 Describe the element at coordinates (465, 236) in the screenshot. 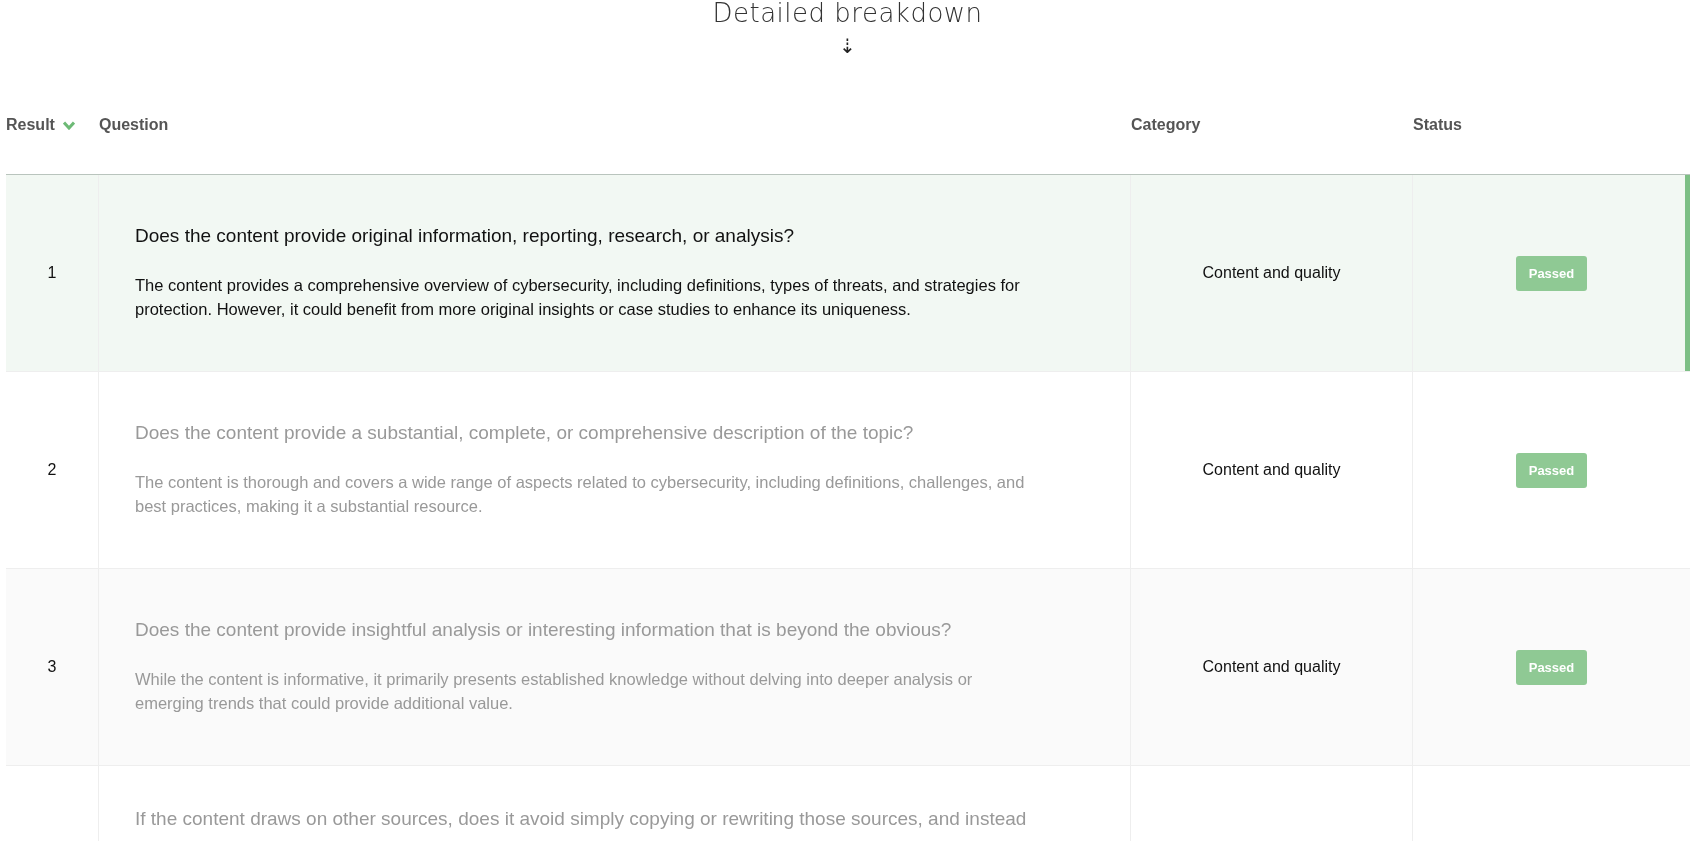

I see `question-text: Does the content provide original information, reporting, research, or analysis?` at that location.